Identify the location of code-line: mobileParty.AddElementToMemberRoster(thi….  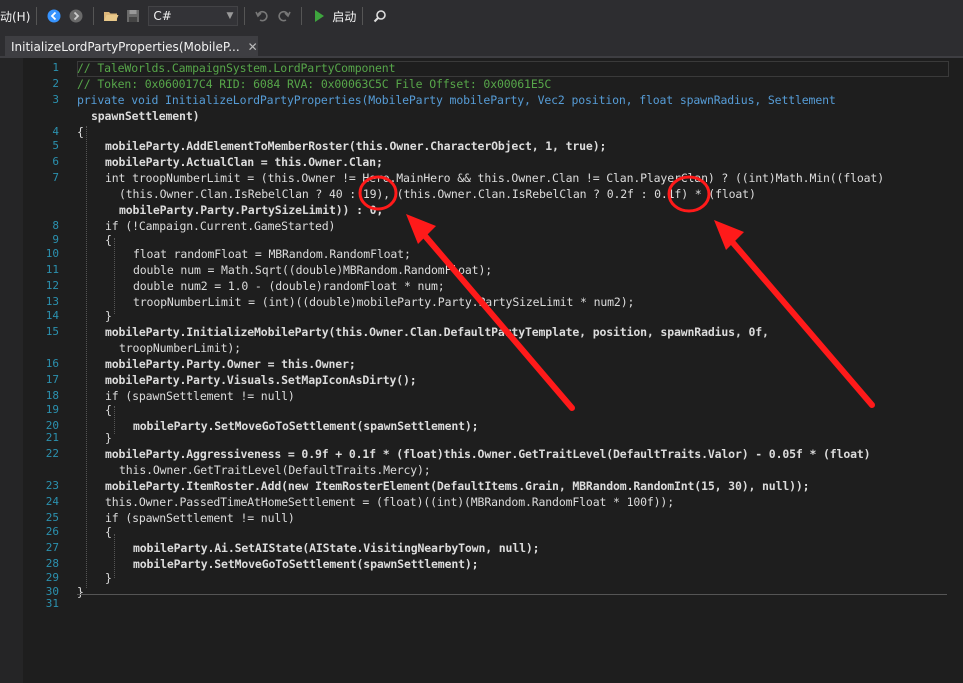
(356, 146).